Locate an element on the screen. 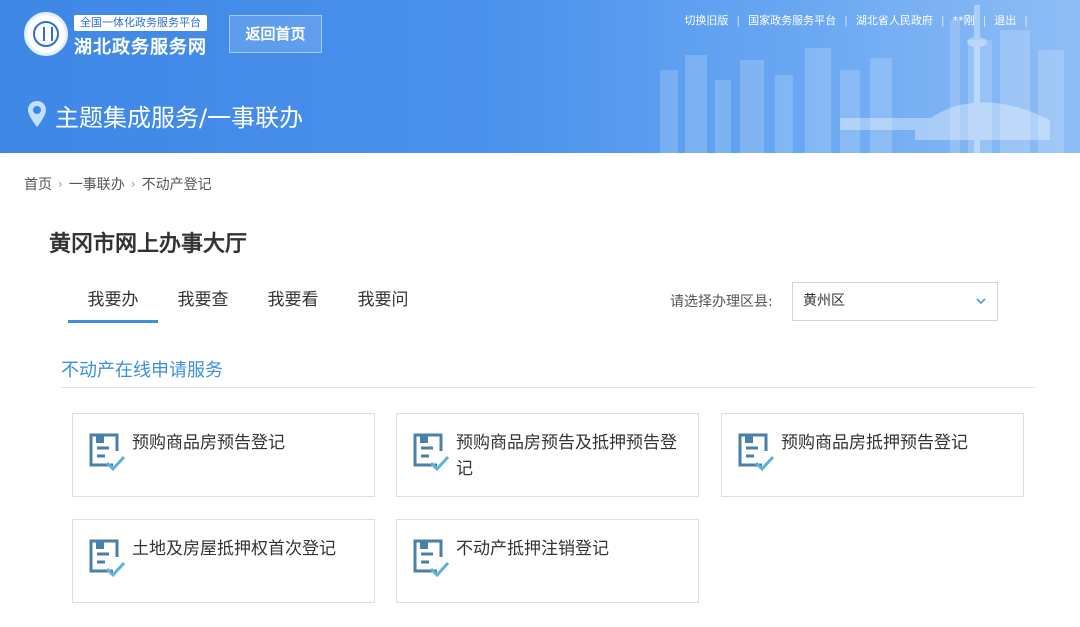 The height and width of the screenshot is (627, 1080). top-links: 切换旧版 | 国家政务服务平台 | 湖北省人民政府 | **刚 | 退出 | is located at coordinates (852, 20).